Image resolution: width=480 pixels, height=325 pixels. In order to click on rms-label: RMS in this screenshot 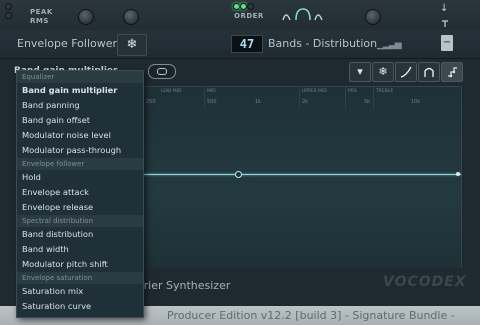, I will do `click(39, 21)`.